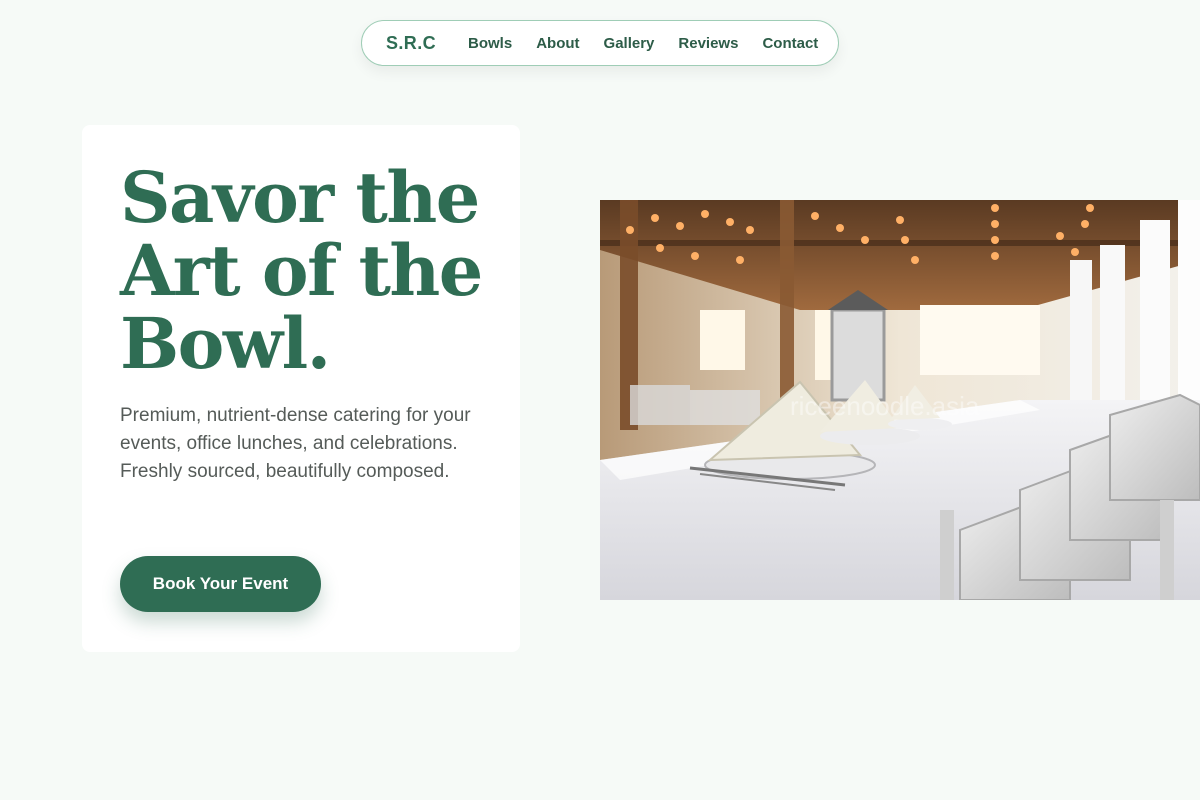 The width and height of the screenshot is (1200, 800). I want to click on hero-title-line-3: Bowl., so click(225, 343).